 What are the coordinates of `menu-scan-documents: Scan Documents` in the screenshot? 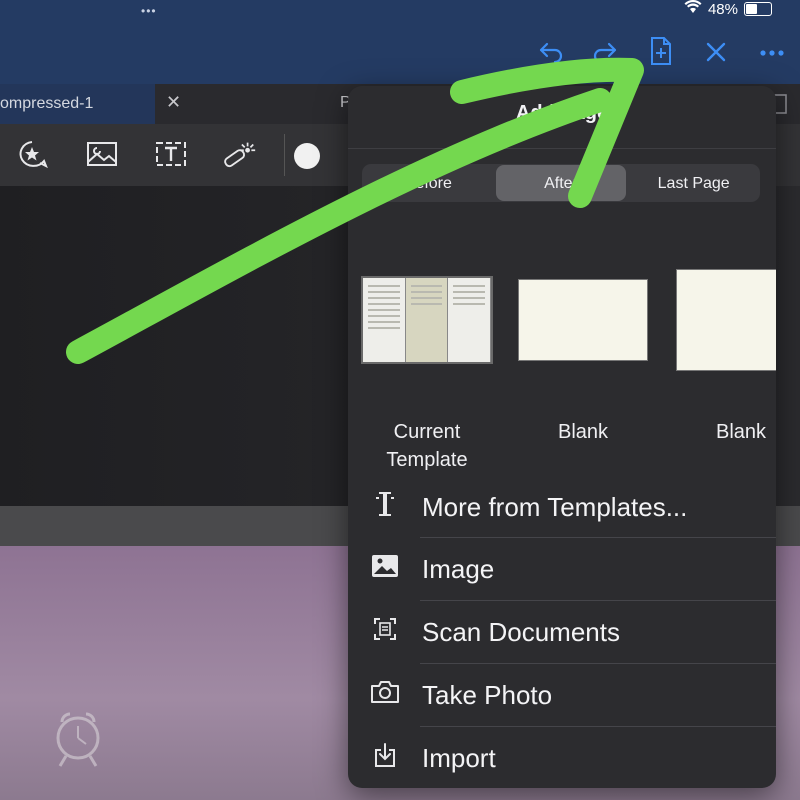 It's located at (562, 632).